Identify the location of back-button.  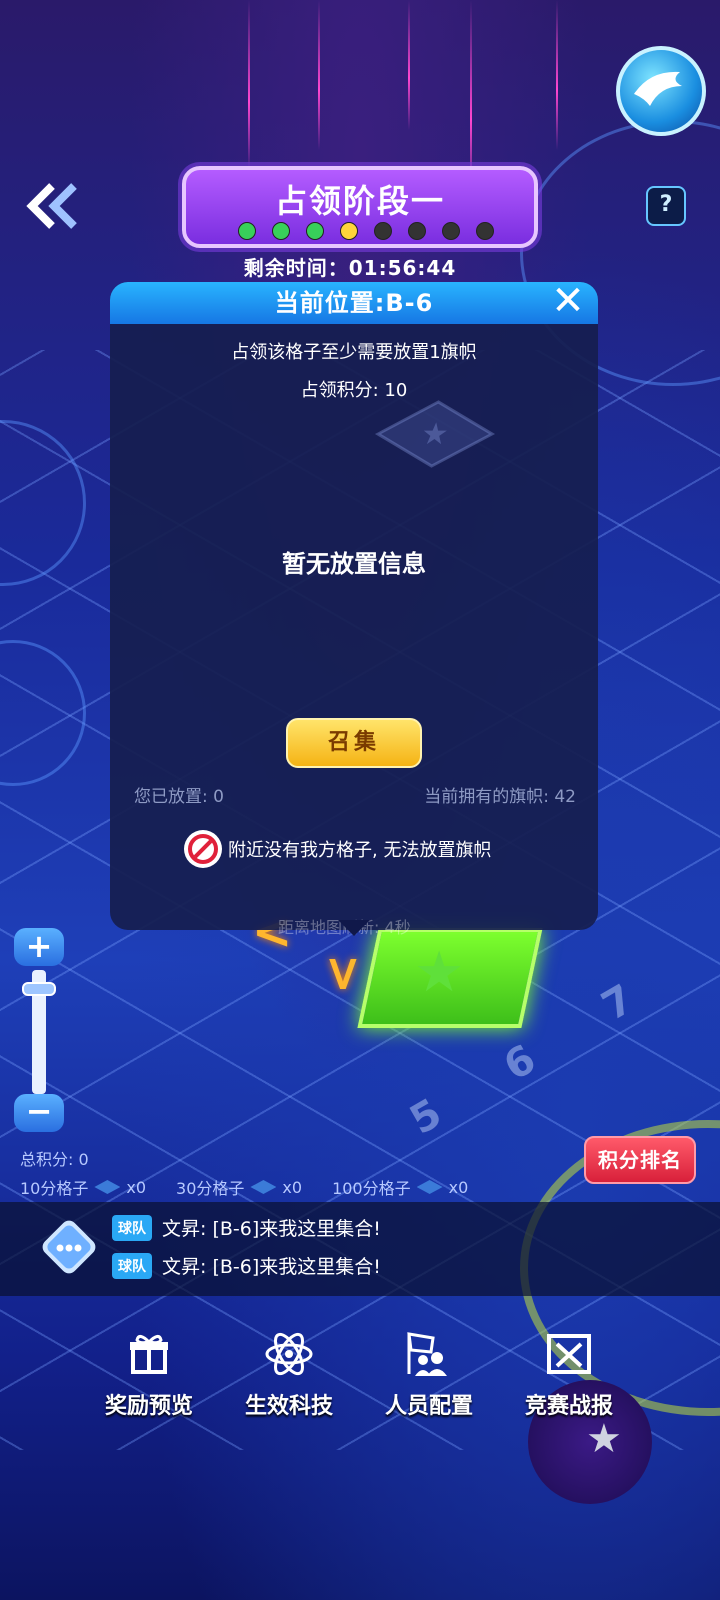
(52, 206).